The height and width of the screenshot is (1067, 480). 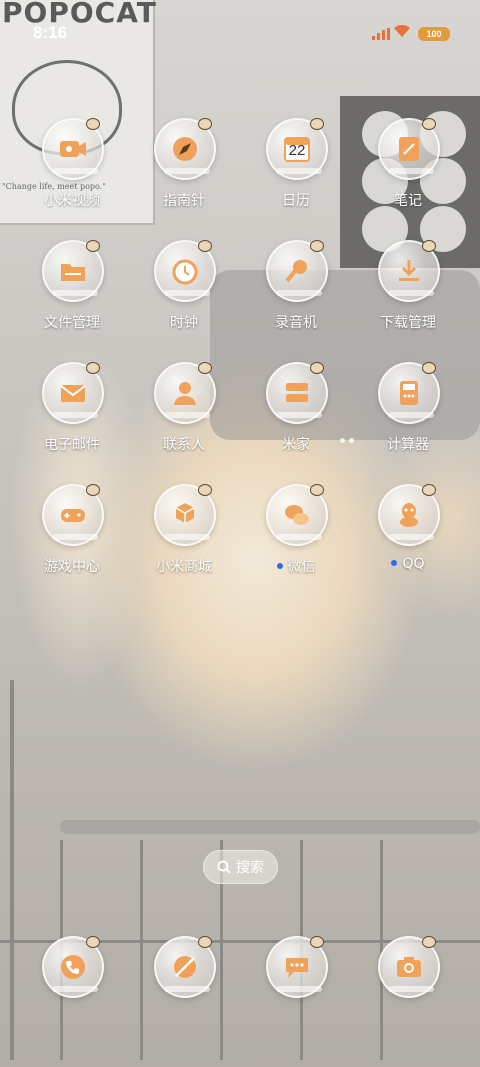 I want to click on app-compass: 指南针, so click(x=184, y=173).